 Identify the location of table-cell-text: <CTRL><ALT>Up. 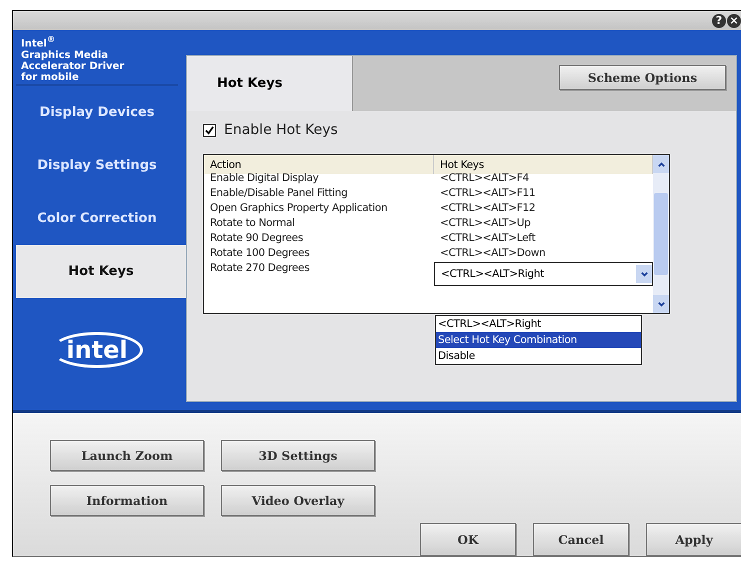
(485, 223).